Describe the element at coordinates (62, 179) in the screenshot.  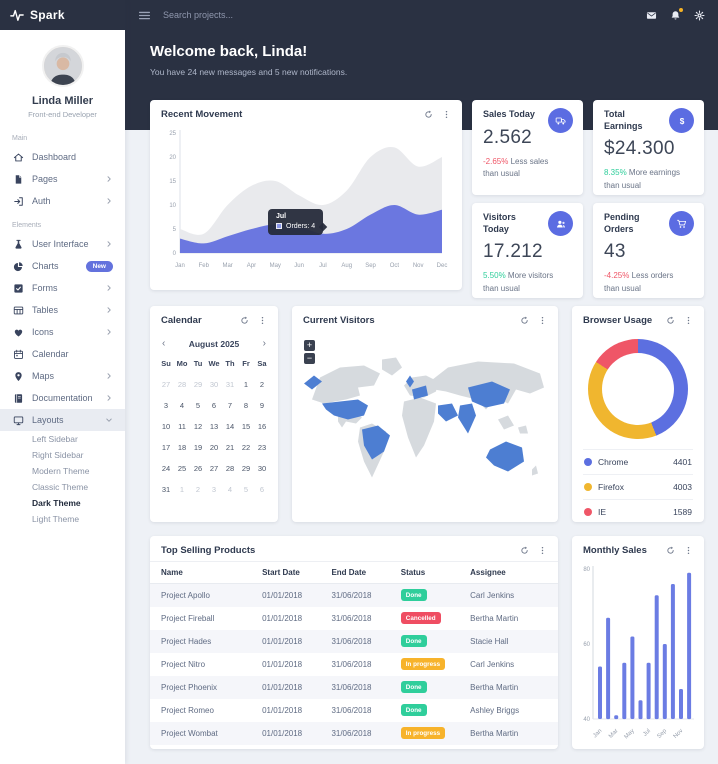
I see `sidebar-item-pages: Pages` at that location.